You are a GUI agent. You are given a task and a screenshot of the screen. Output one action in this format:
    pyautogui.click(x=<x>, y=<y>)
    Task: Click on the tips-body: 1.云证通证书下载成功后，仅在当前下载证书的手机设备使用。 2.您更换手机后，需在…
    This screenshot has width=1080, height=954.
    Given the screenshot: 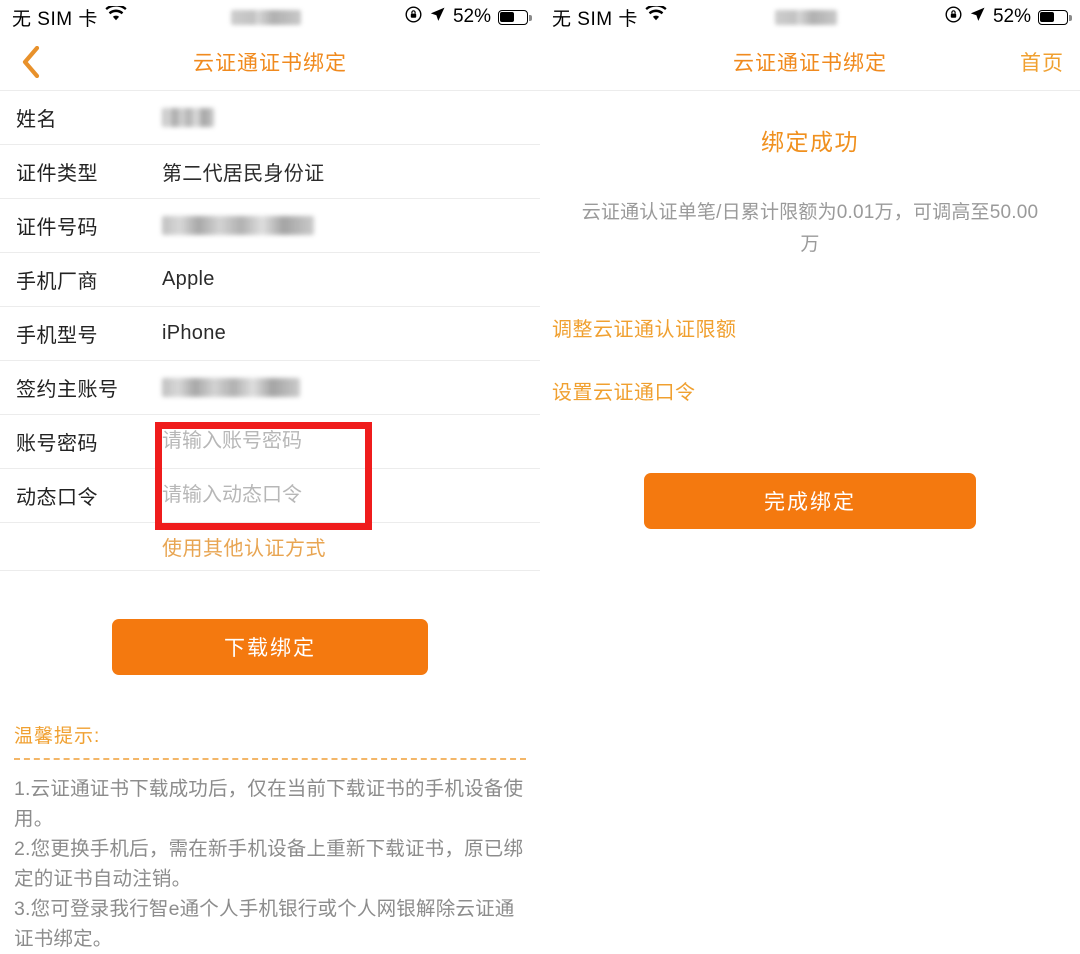 What is the action you would take?
    pyautogui.click(x=270, y=864)
    